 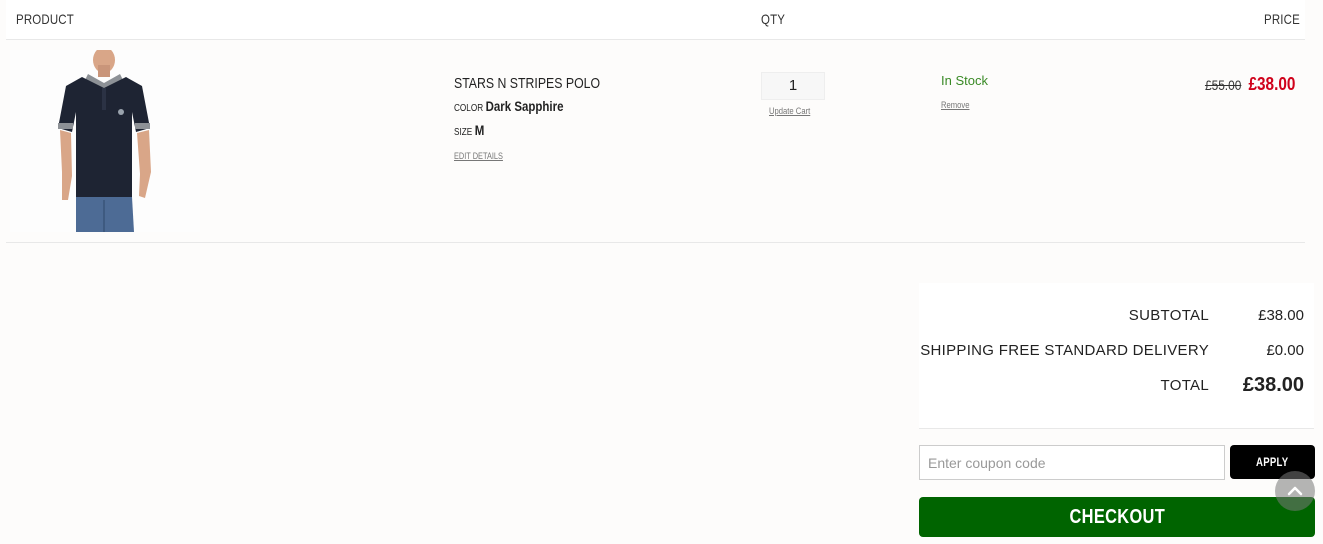 I want to click on product-color: COLOR Dark Sapphire, so click(x=508, y=106).